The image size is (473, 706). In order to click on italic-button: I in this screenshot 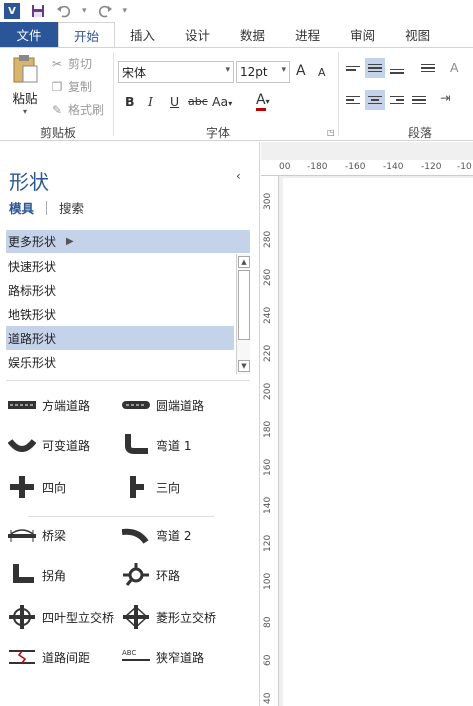, I will do `click(150, 101)`.